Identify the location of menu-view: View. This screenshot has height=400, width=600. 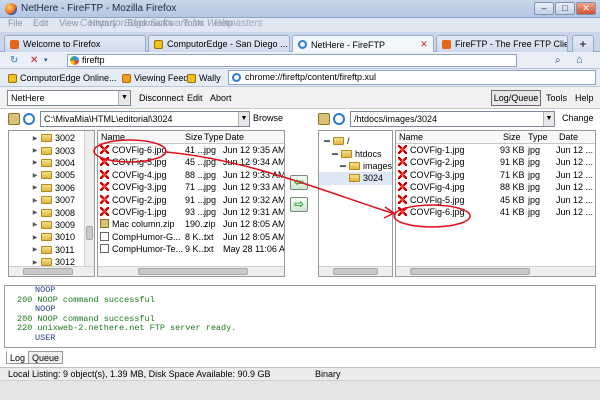
(68, 23).